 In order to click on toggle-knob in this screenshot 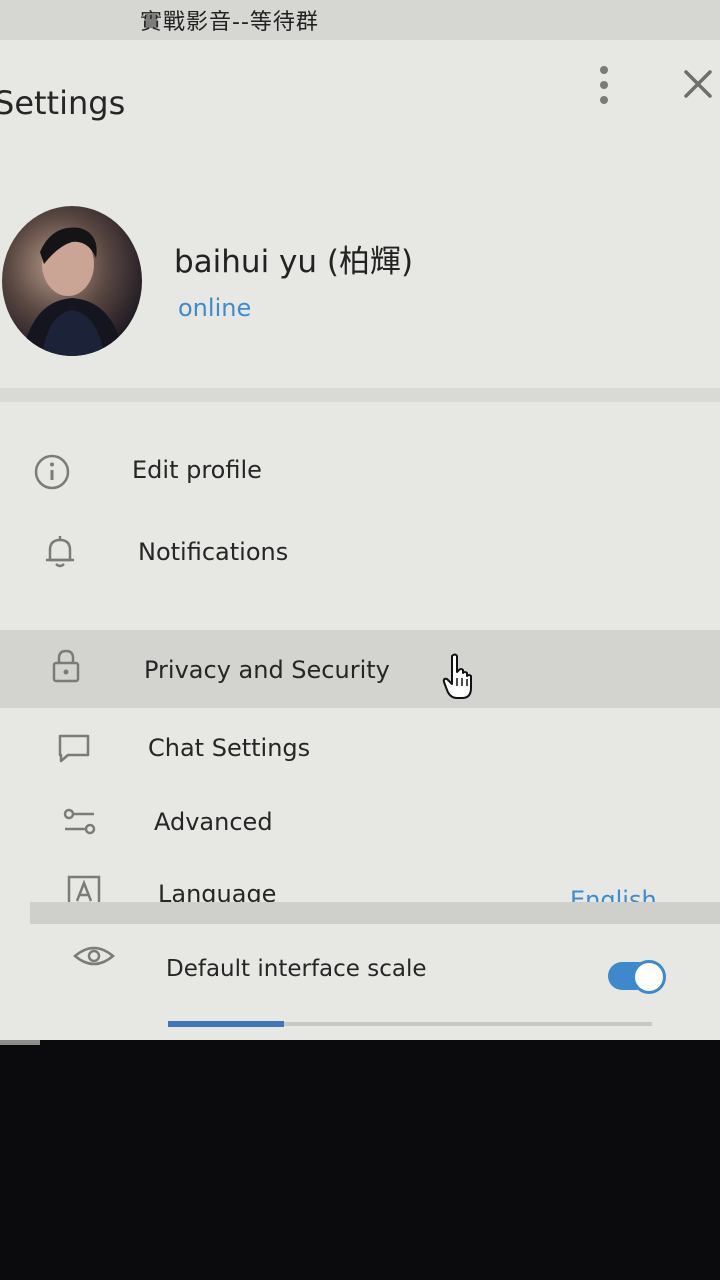, I will do `click(649, 977)`.